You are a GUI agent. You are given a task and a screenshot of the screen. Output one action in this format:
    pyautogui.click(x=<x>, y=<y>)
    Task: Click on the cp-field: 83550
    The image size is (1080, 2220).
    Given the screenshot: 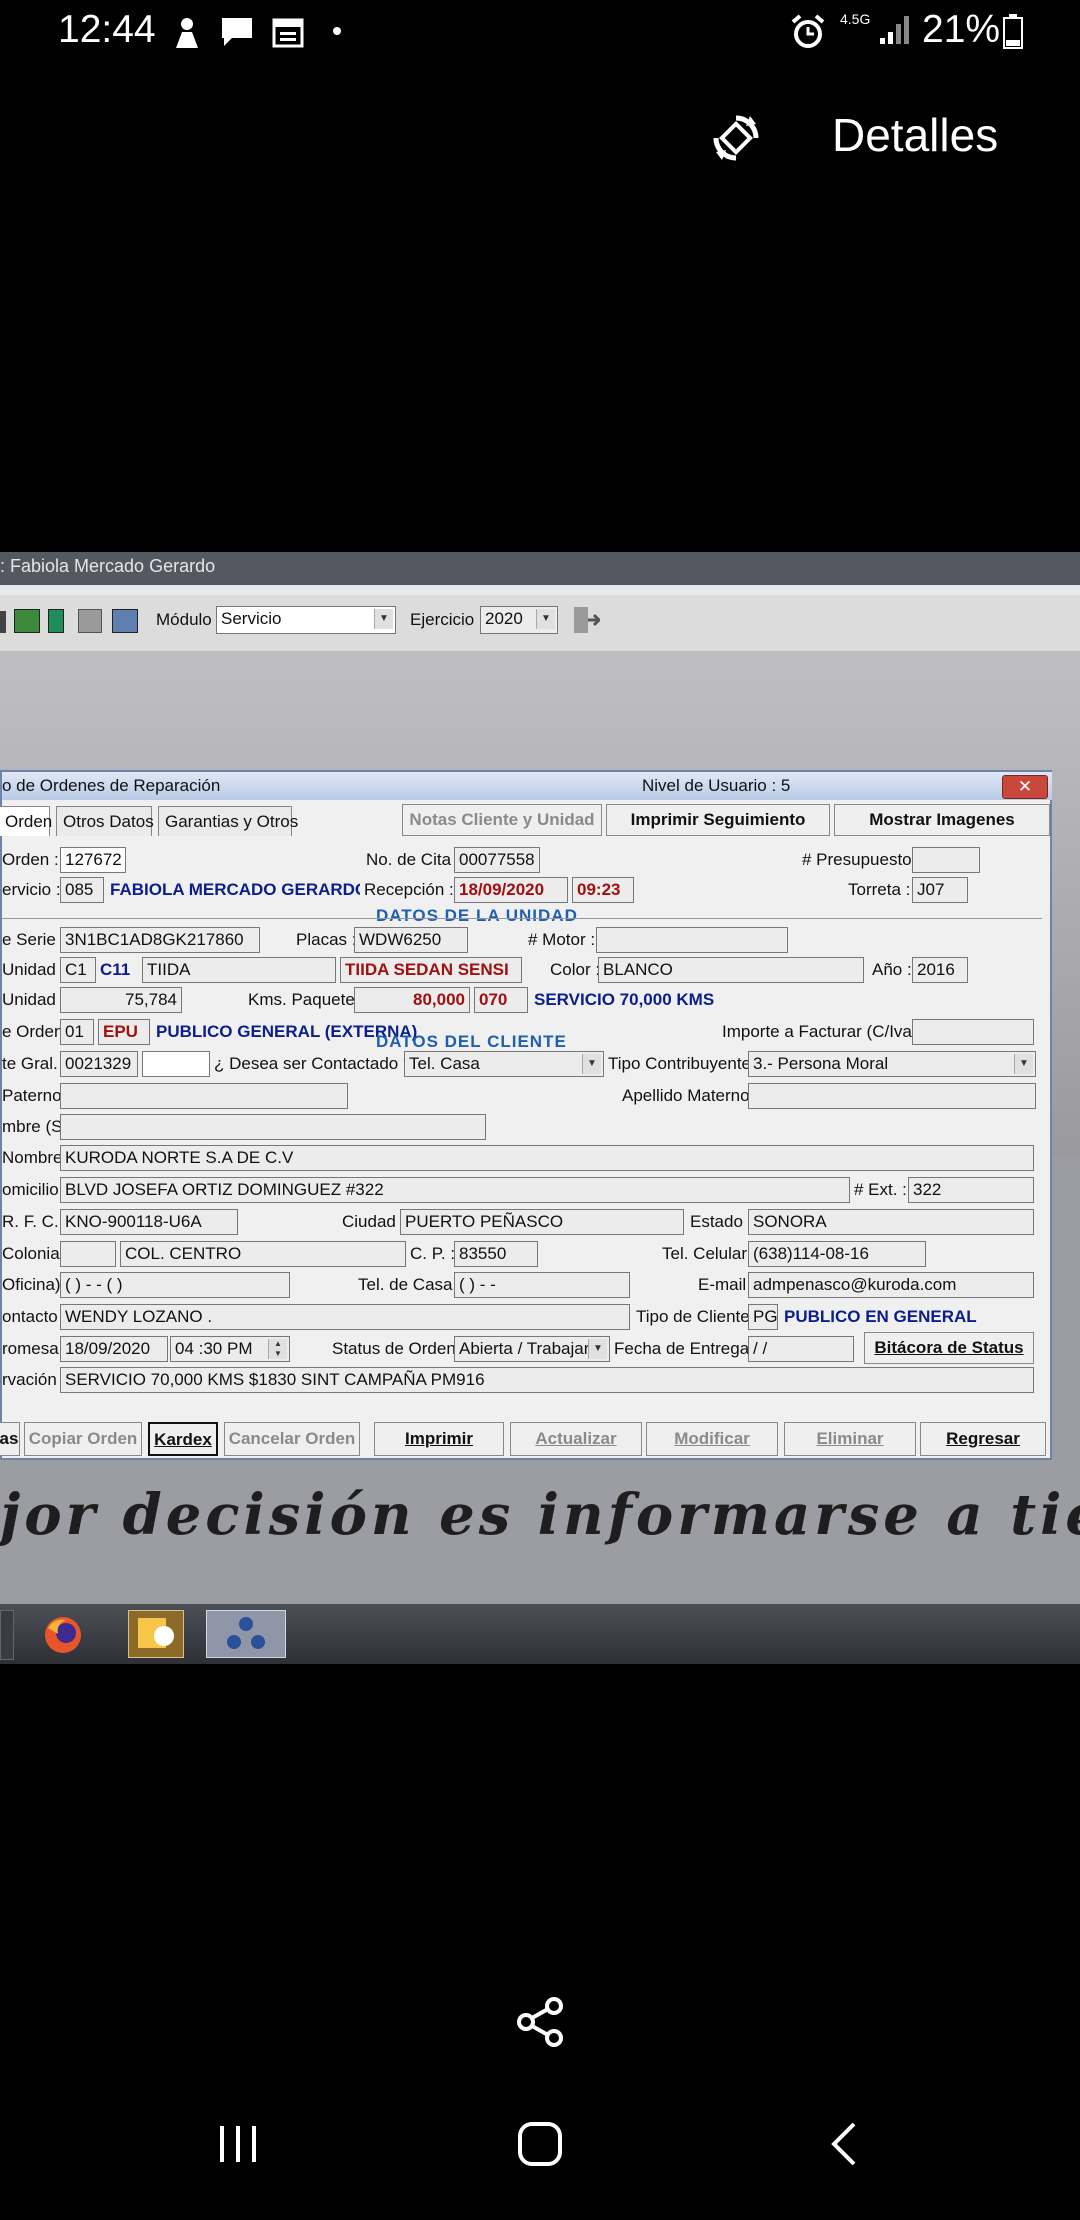 What is the action you would take?
    pyautogui.click(x=496, y=1254)
    